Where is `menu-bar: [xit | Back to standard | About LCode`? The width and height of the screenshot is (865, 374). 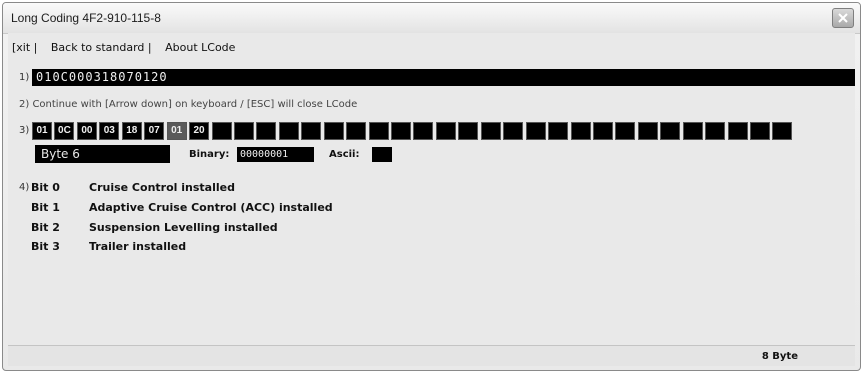 menu-bar: [xit | Back to standard | About LCode is located at coordinates (128, 49).